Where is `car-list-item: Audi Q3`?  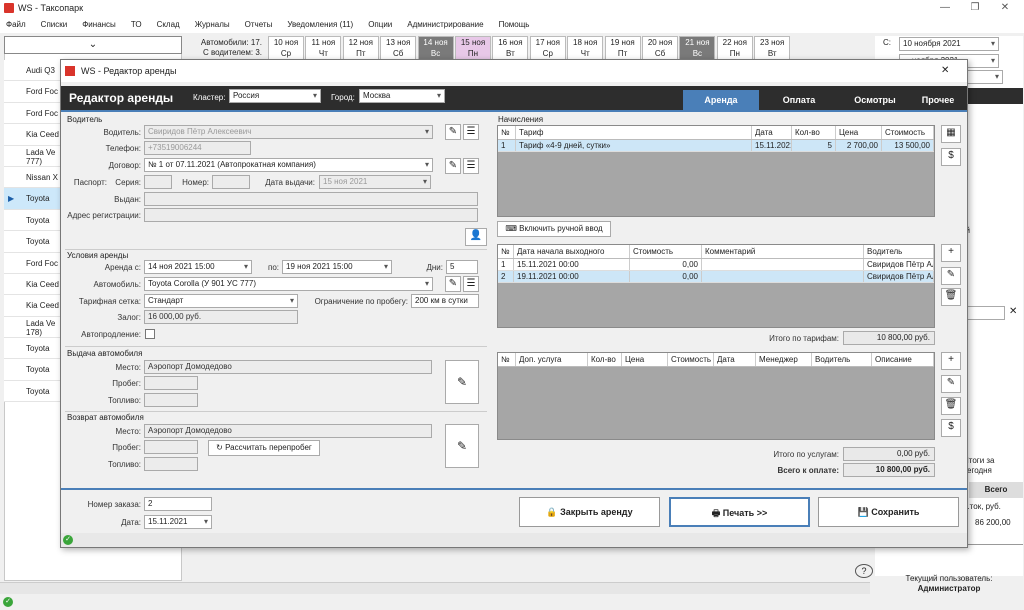 car-list-item: Audi Q3 is located at coordinates (34, 71).